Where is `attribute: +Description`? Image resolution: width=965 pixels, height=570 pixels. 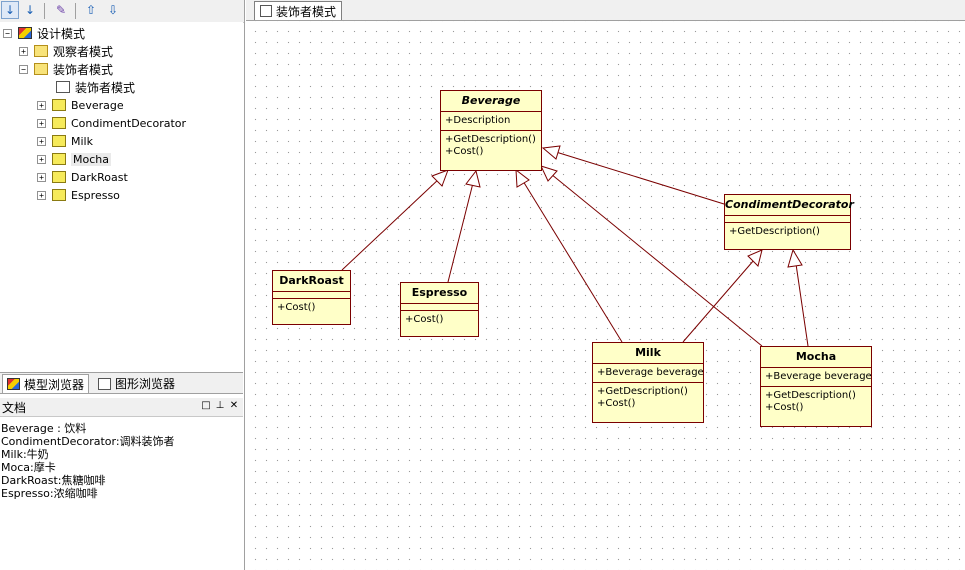
attribute: +Description is located at coordinates (478, 120).